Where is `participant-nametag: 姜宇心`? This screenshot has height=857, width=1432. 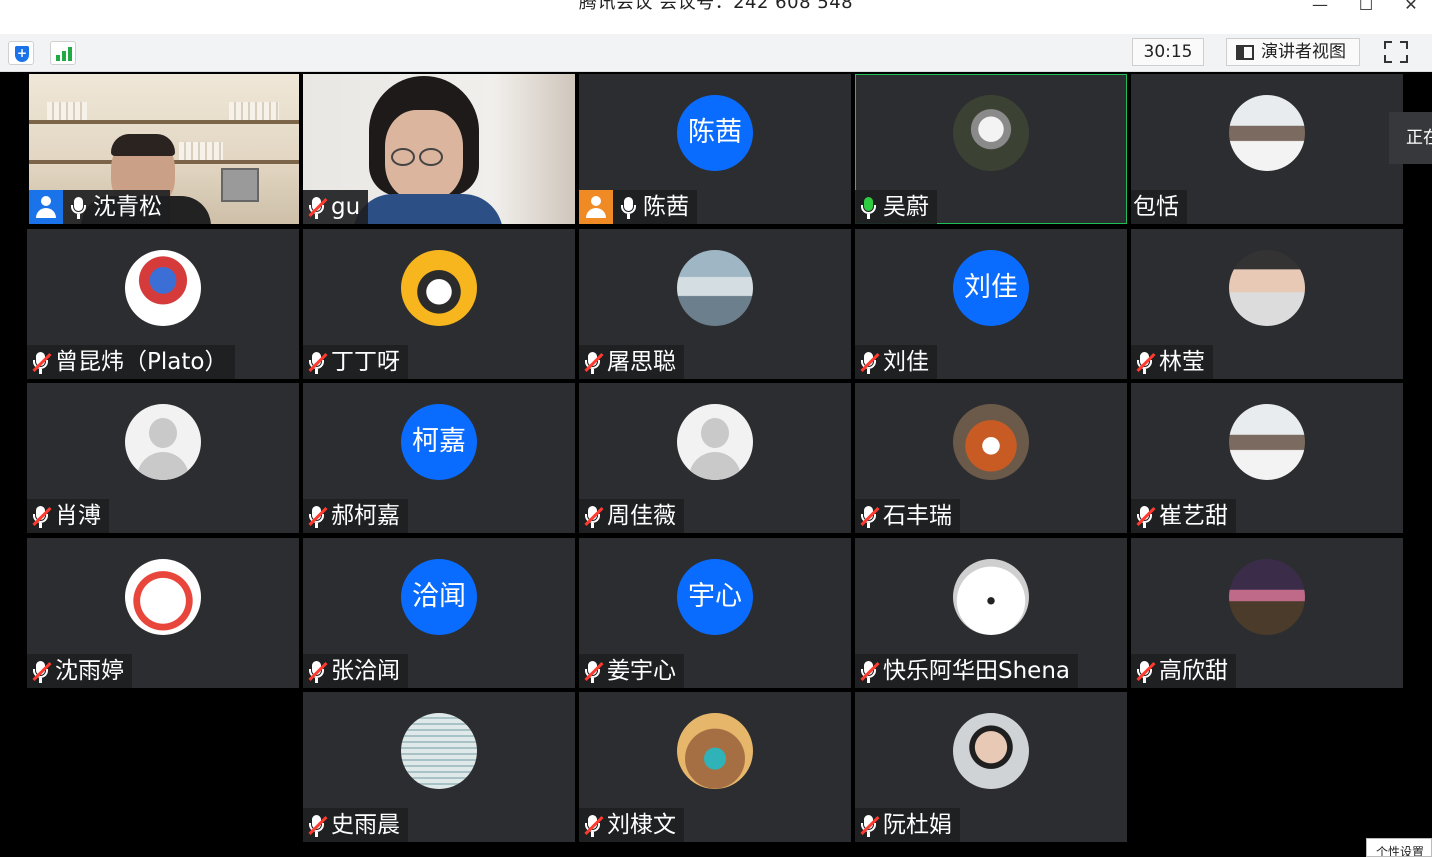 participant-nametag: 姜宇心 is located at coordinates (631, 671).